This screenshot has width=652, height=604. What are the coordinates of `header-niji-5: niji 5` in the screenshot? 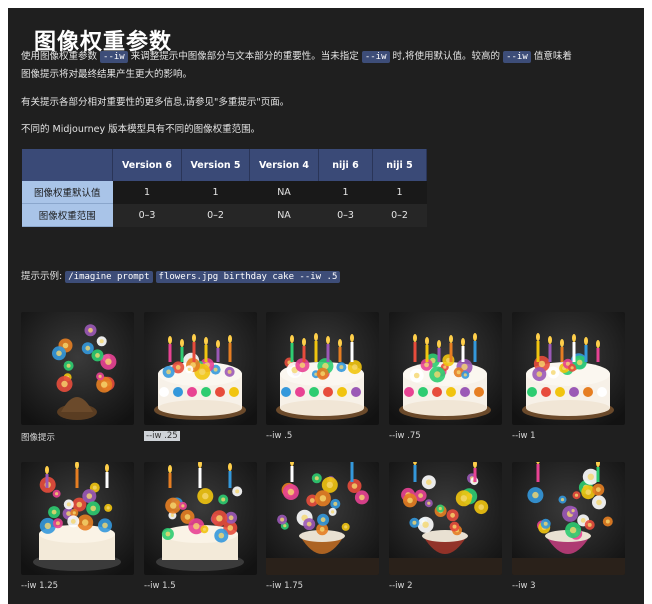 It's located at (399, 165).